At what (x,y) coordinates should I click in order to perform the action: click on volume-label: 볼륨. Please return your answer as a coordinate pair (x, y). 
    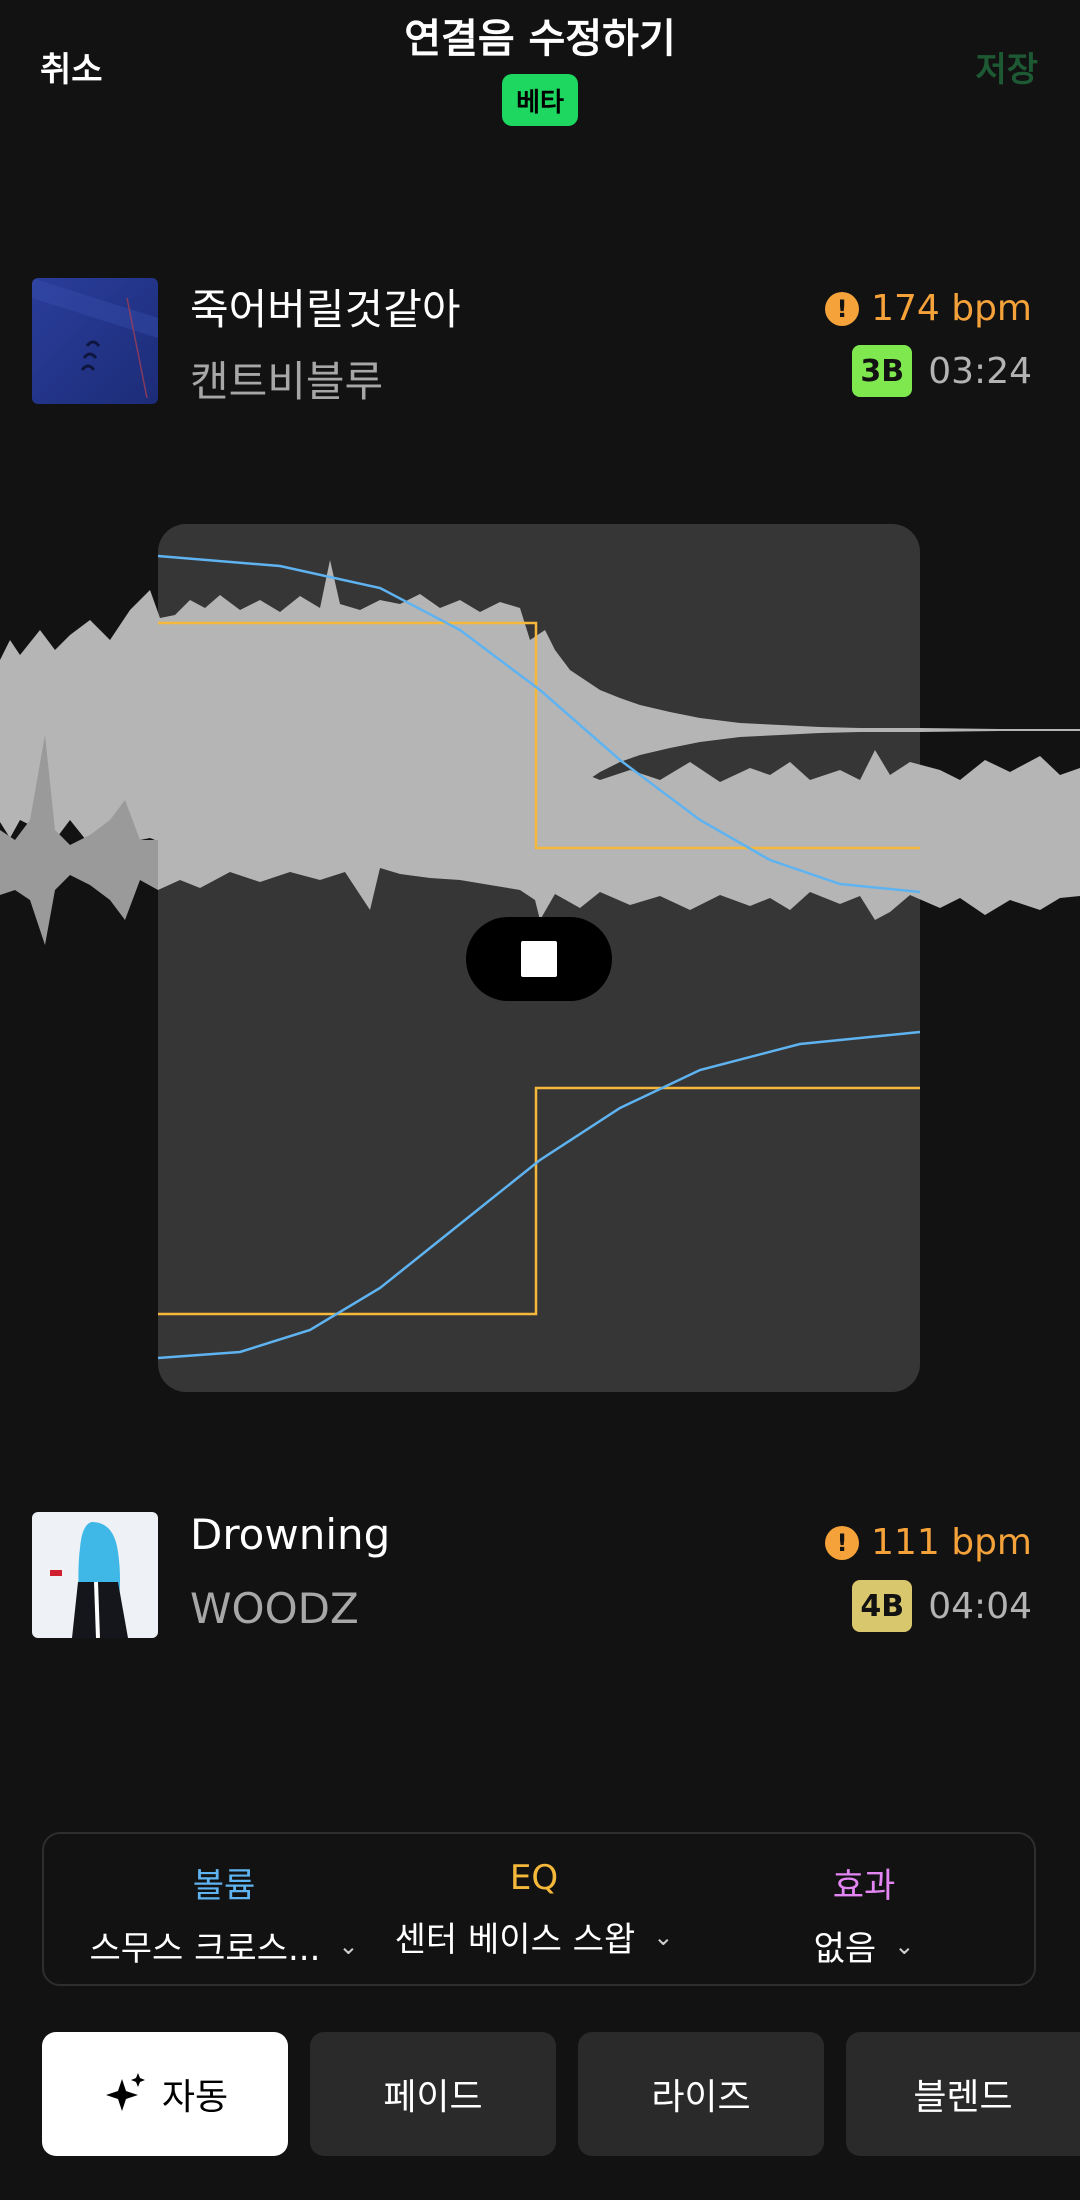
    Looking at the image, I should click on (224, 1886).